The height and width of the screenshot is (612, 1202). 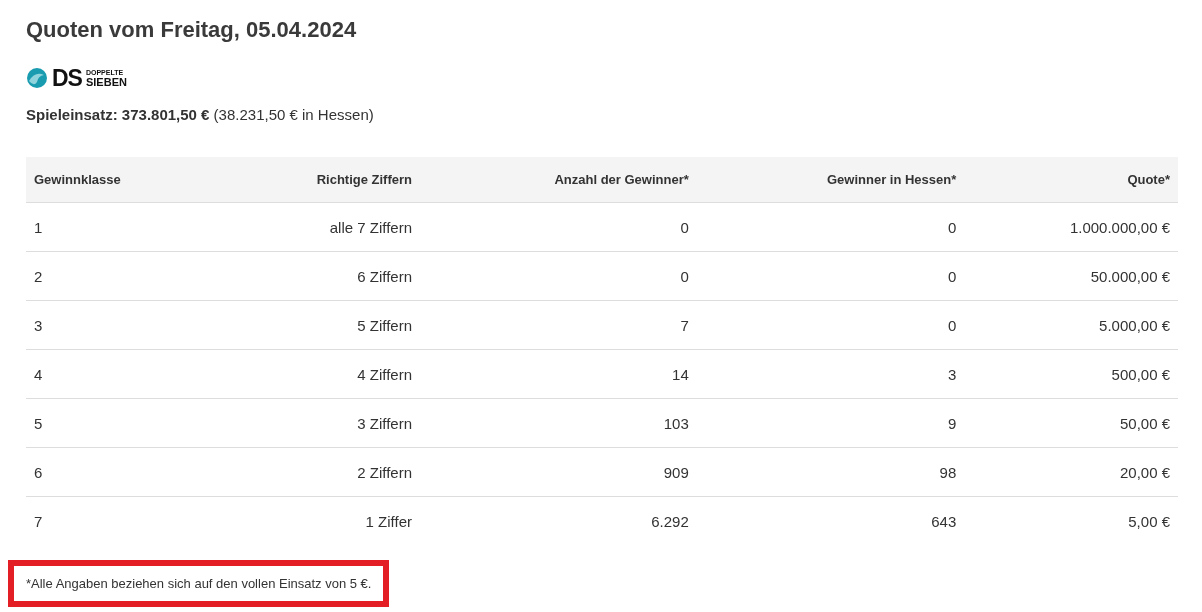 What do you see at coordinates (121, 472) in the screenshot?
I see `table-cell: 6` at bounding box center [121, 472].